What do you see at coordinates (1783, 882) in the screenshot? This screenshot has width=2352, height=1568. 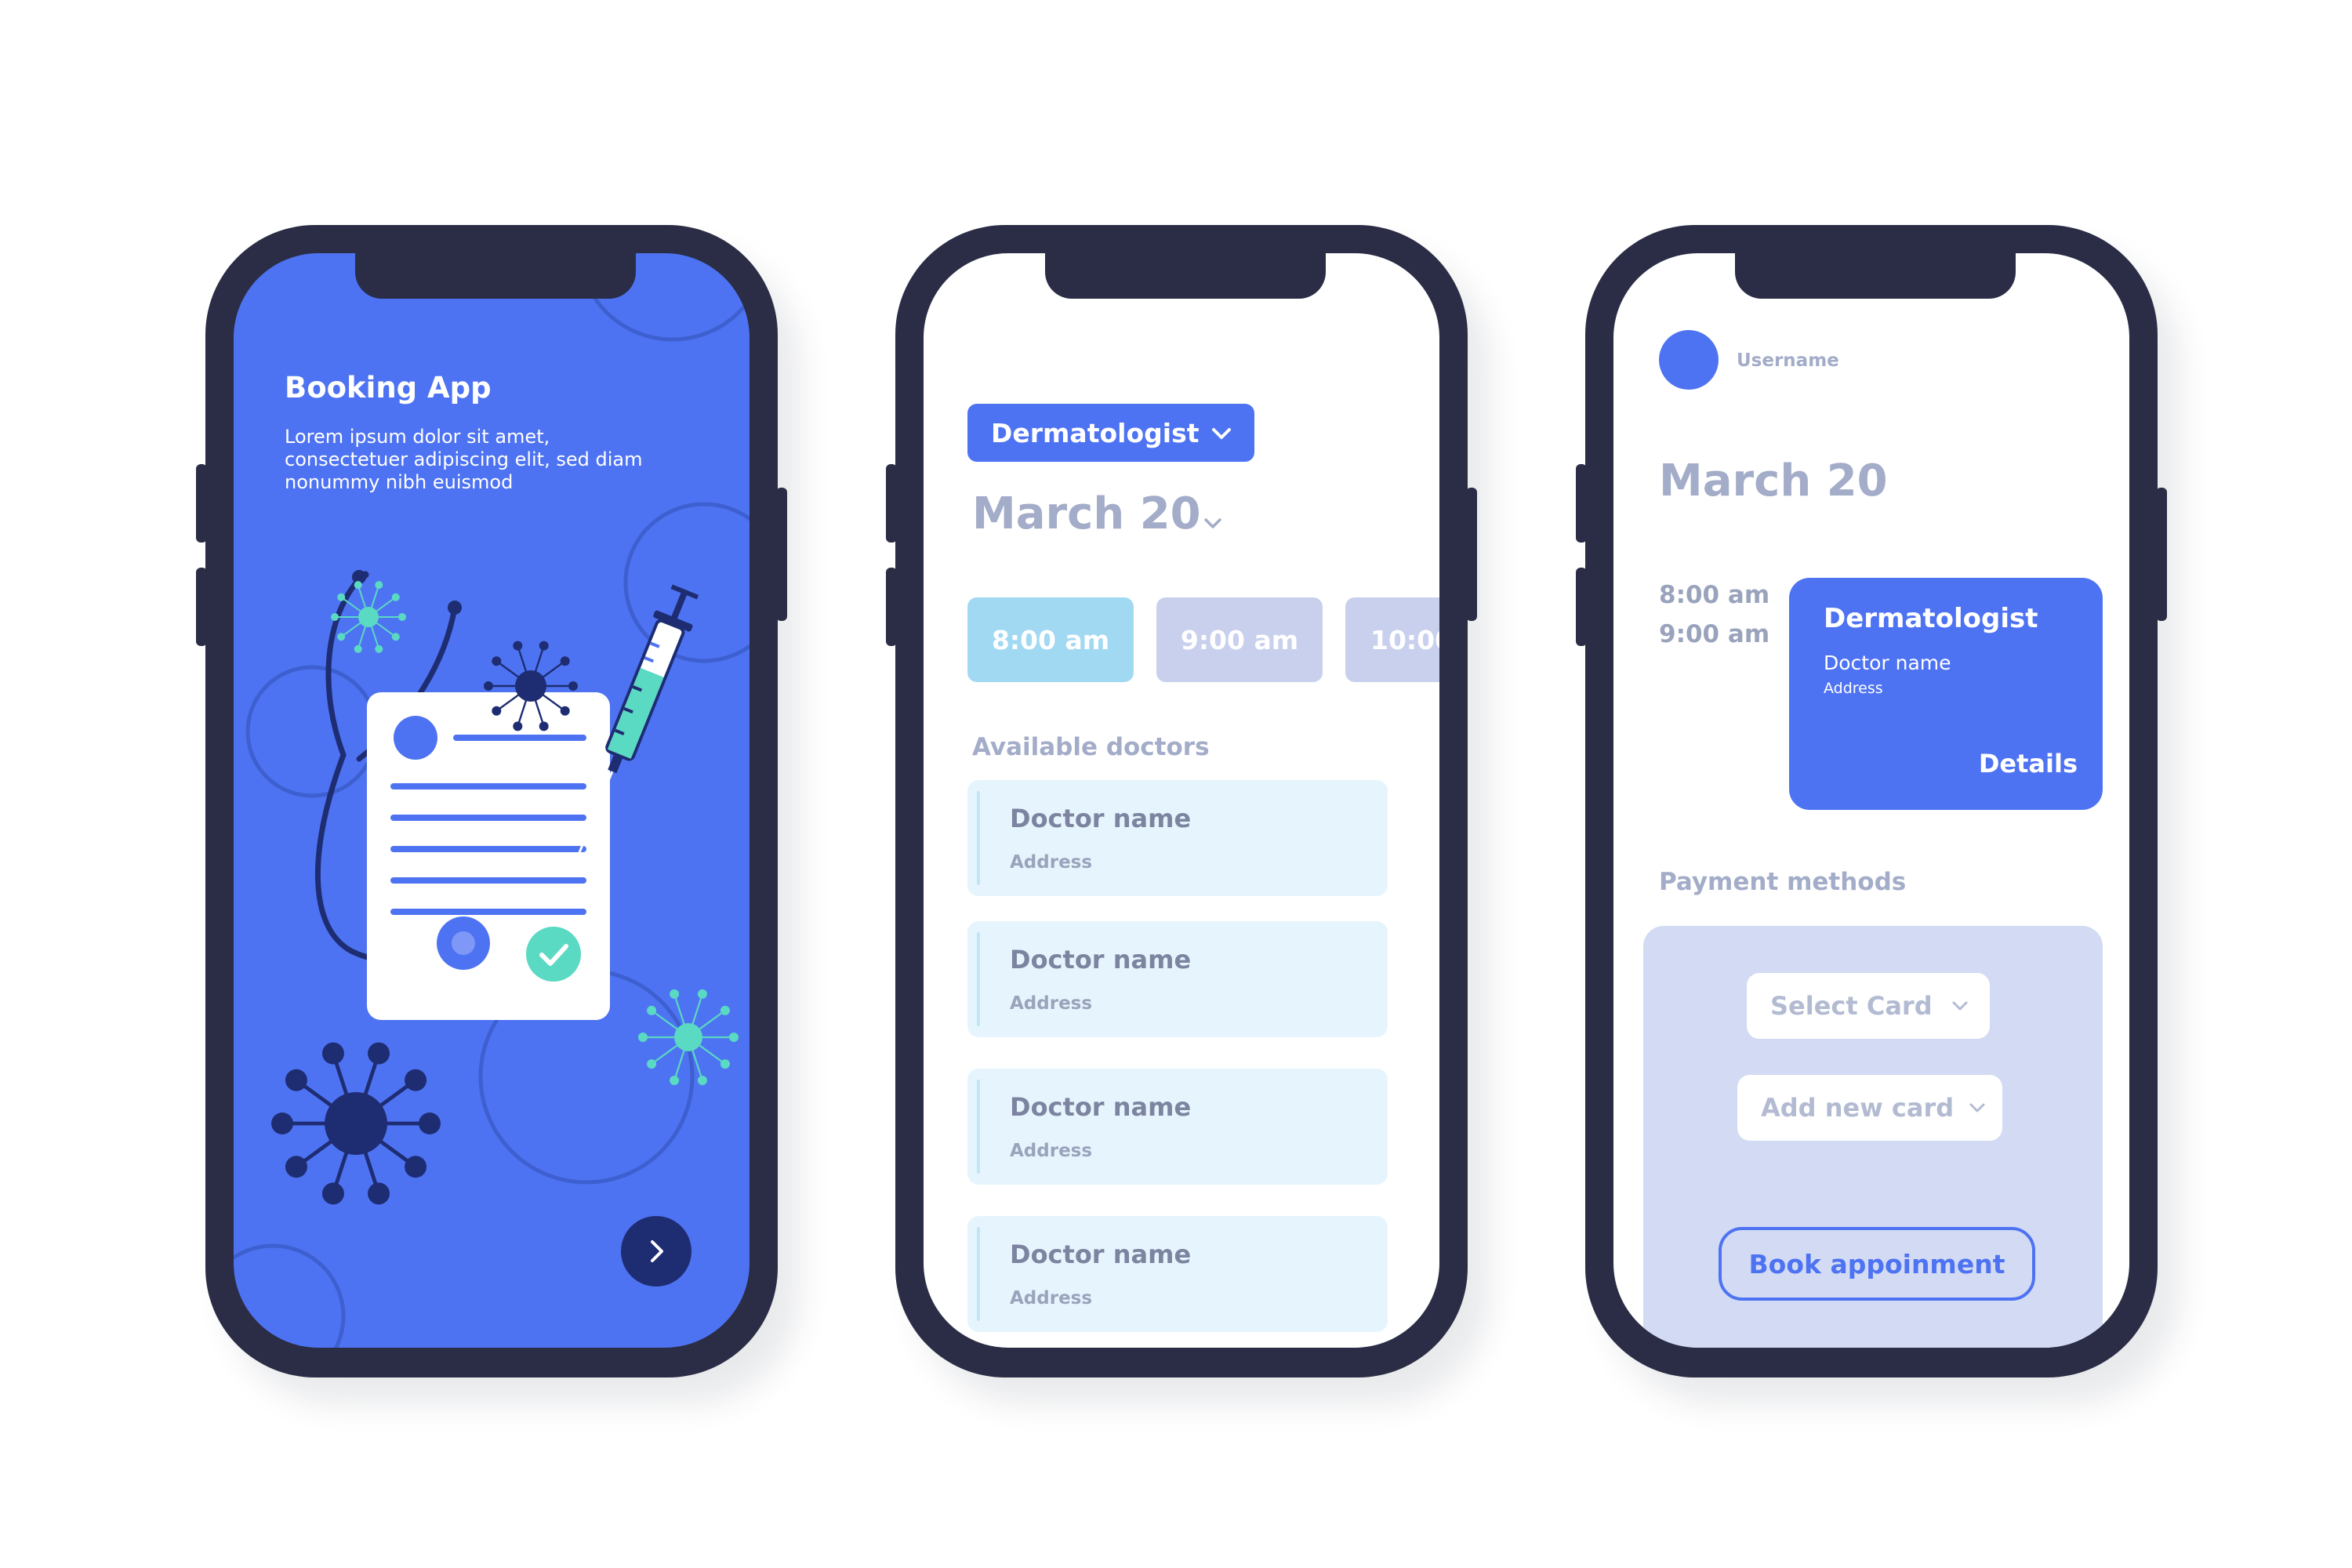 I see `payment-methods-label: Payment methods` at bounding box center [1783, 882].